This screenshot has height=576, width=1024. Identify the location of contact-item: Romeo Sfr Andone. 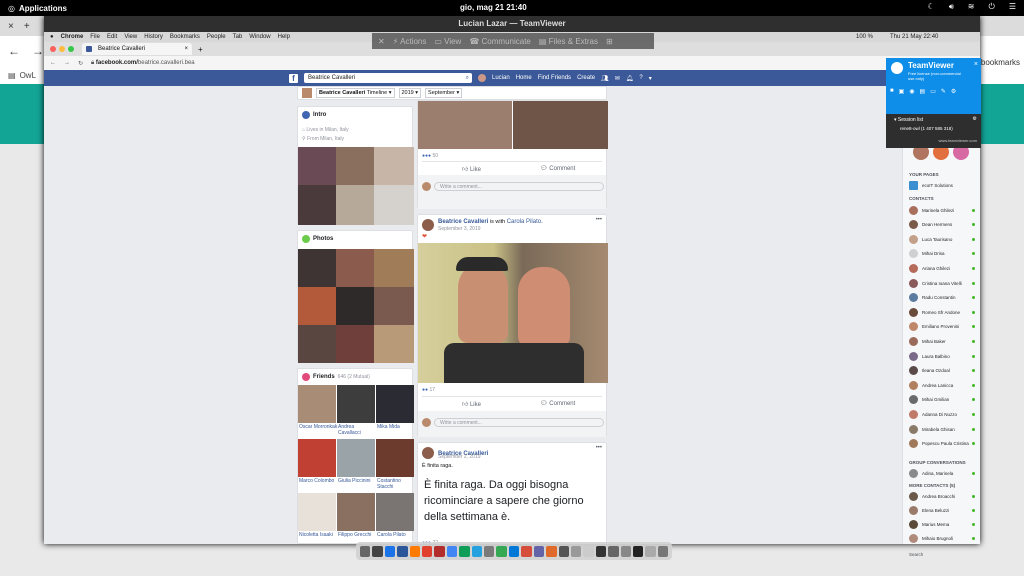
(942, 312).